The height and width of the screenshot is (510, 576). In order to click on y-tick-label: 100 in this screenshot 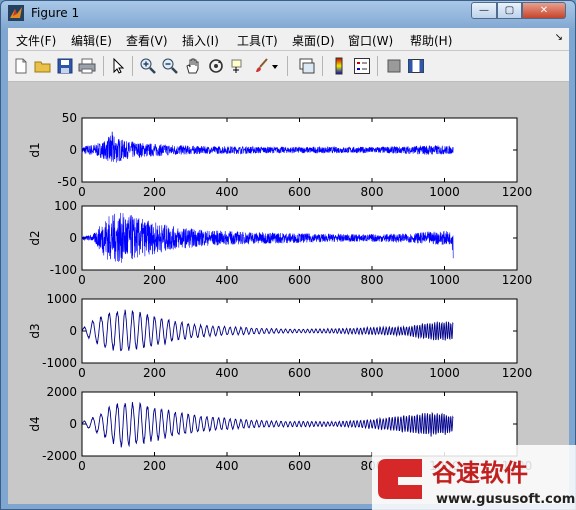, I will do `click(65, 206)`.